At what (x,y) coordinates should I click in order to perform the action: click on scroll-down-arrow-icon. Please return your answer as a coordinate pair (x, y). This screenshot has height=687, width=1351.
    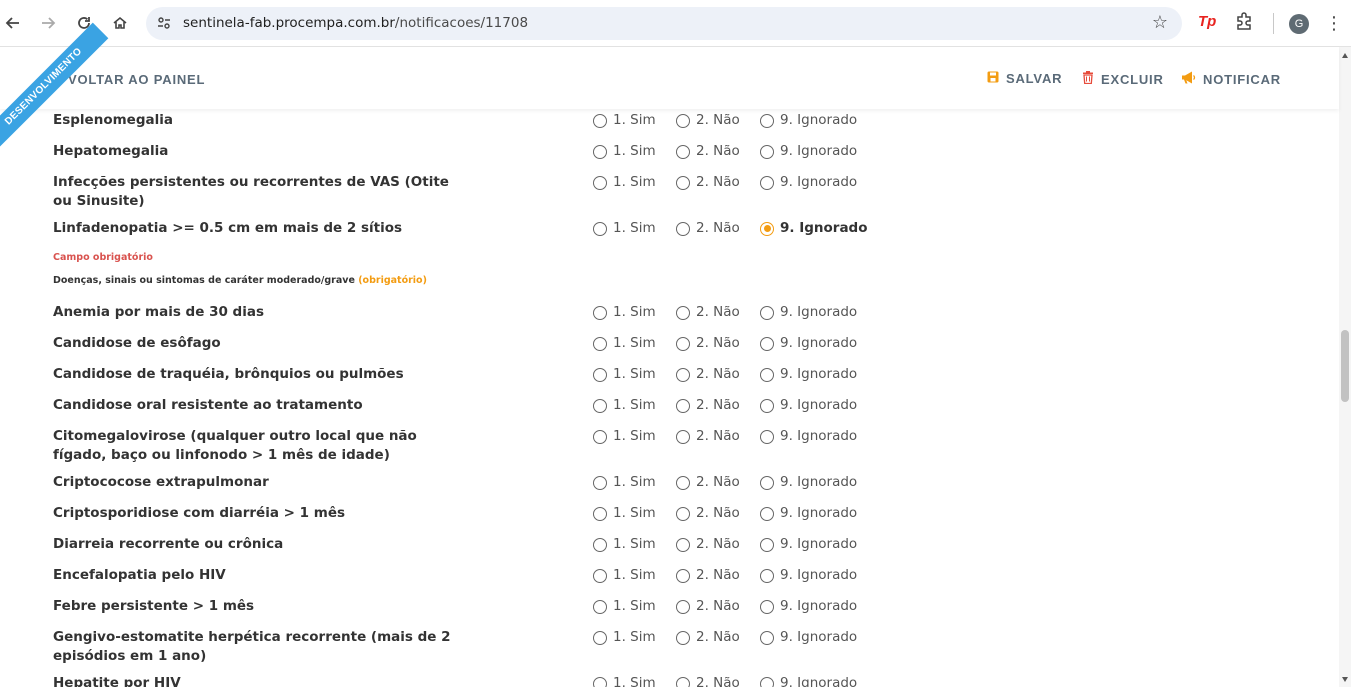
    Looking at the image, I should click on (1345, 679).